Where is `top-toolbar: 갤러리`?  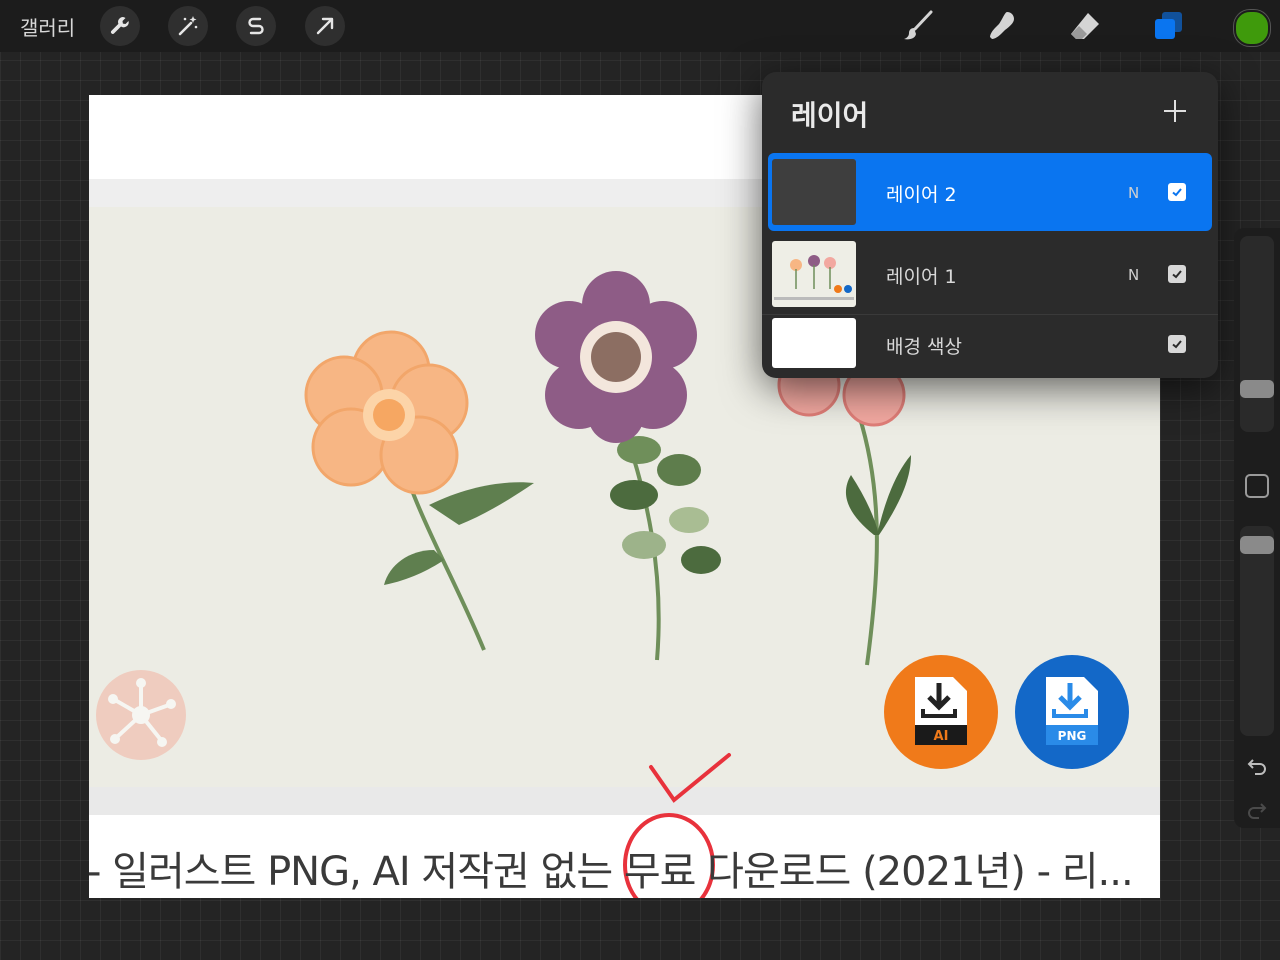 top-toolbar: 갤러리 is located at coordinates (640, 26).